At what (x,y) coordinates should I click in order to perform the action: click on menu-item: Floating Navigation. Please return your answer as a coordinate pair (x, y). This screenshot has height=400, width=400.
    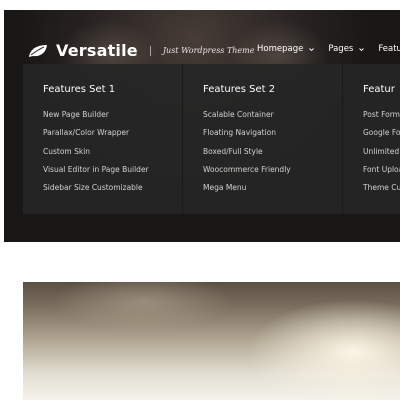
    Looking at the image, I should click on (272, 132).